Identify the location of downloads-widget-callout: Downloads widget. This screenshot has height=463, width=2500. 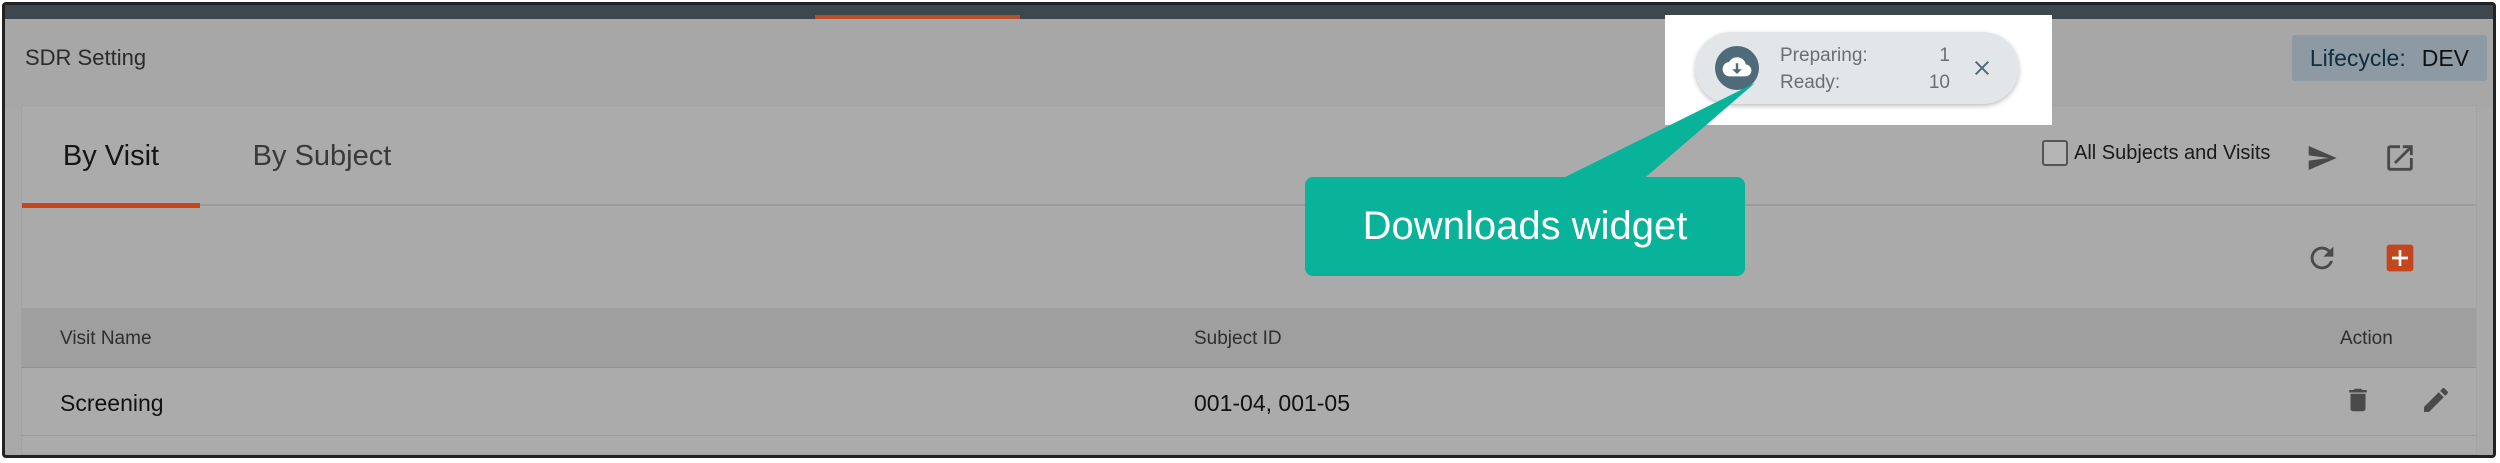
(1525, 226).